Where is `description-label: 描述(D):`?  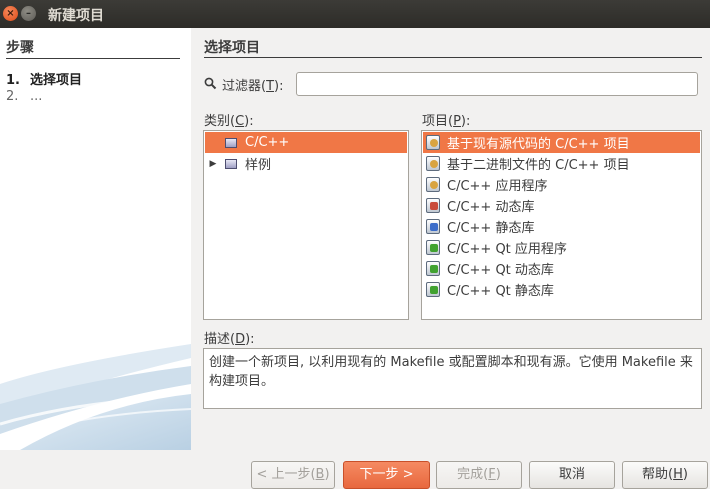
description-label: 描述(D): is located at coordinates (229, 337).